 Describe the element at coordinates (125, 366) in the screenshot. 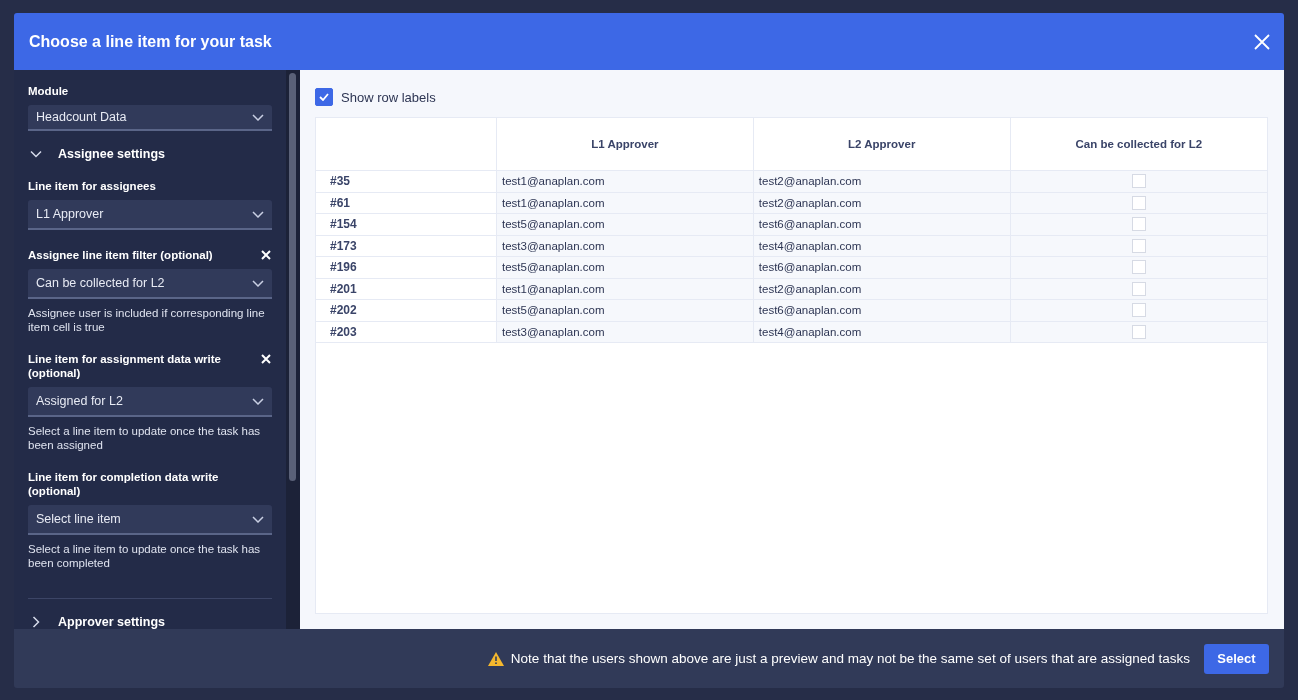

I see `field-label: Line item for assignment data write (optional)` at that location.